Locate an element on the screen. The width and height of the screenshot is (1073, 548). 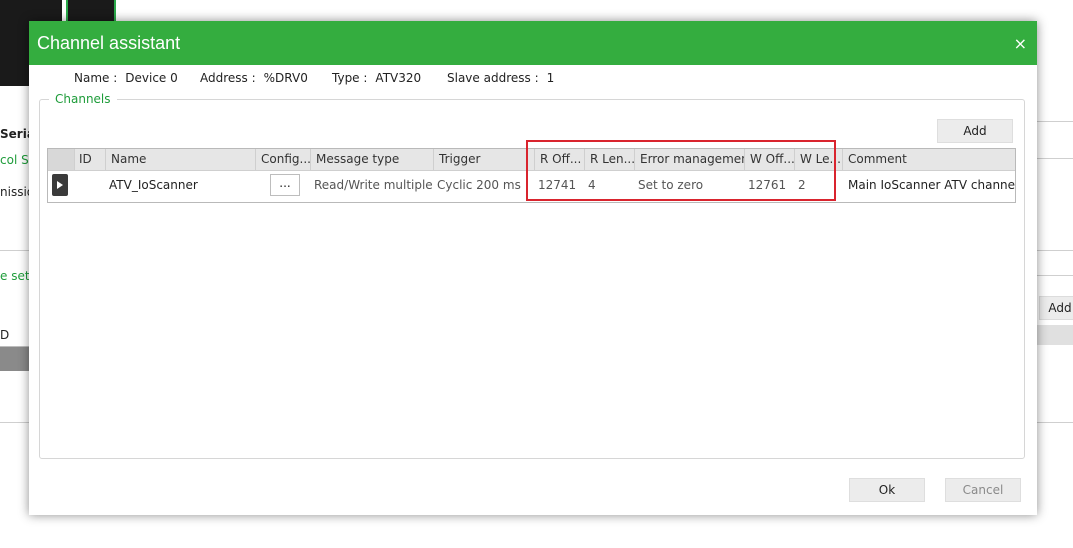
cancel-button: Cancel is located at coordinates (983, 490).